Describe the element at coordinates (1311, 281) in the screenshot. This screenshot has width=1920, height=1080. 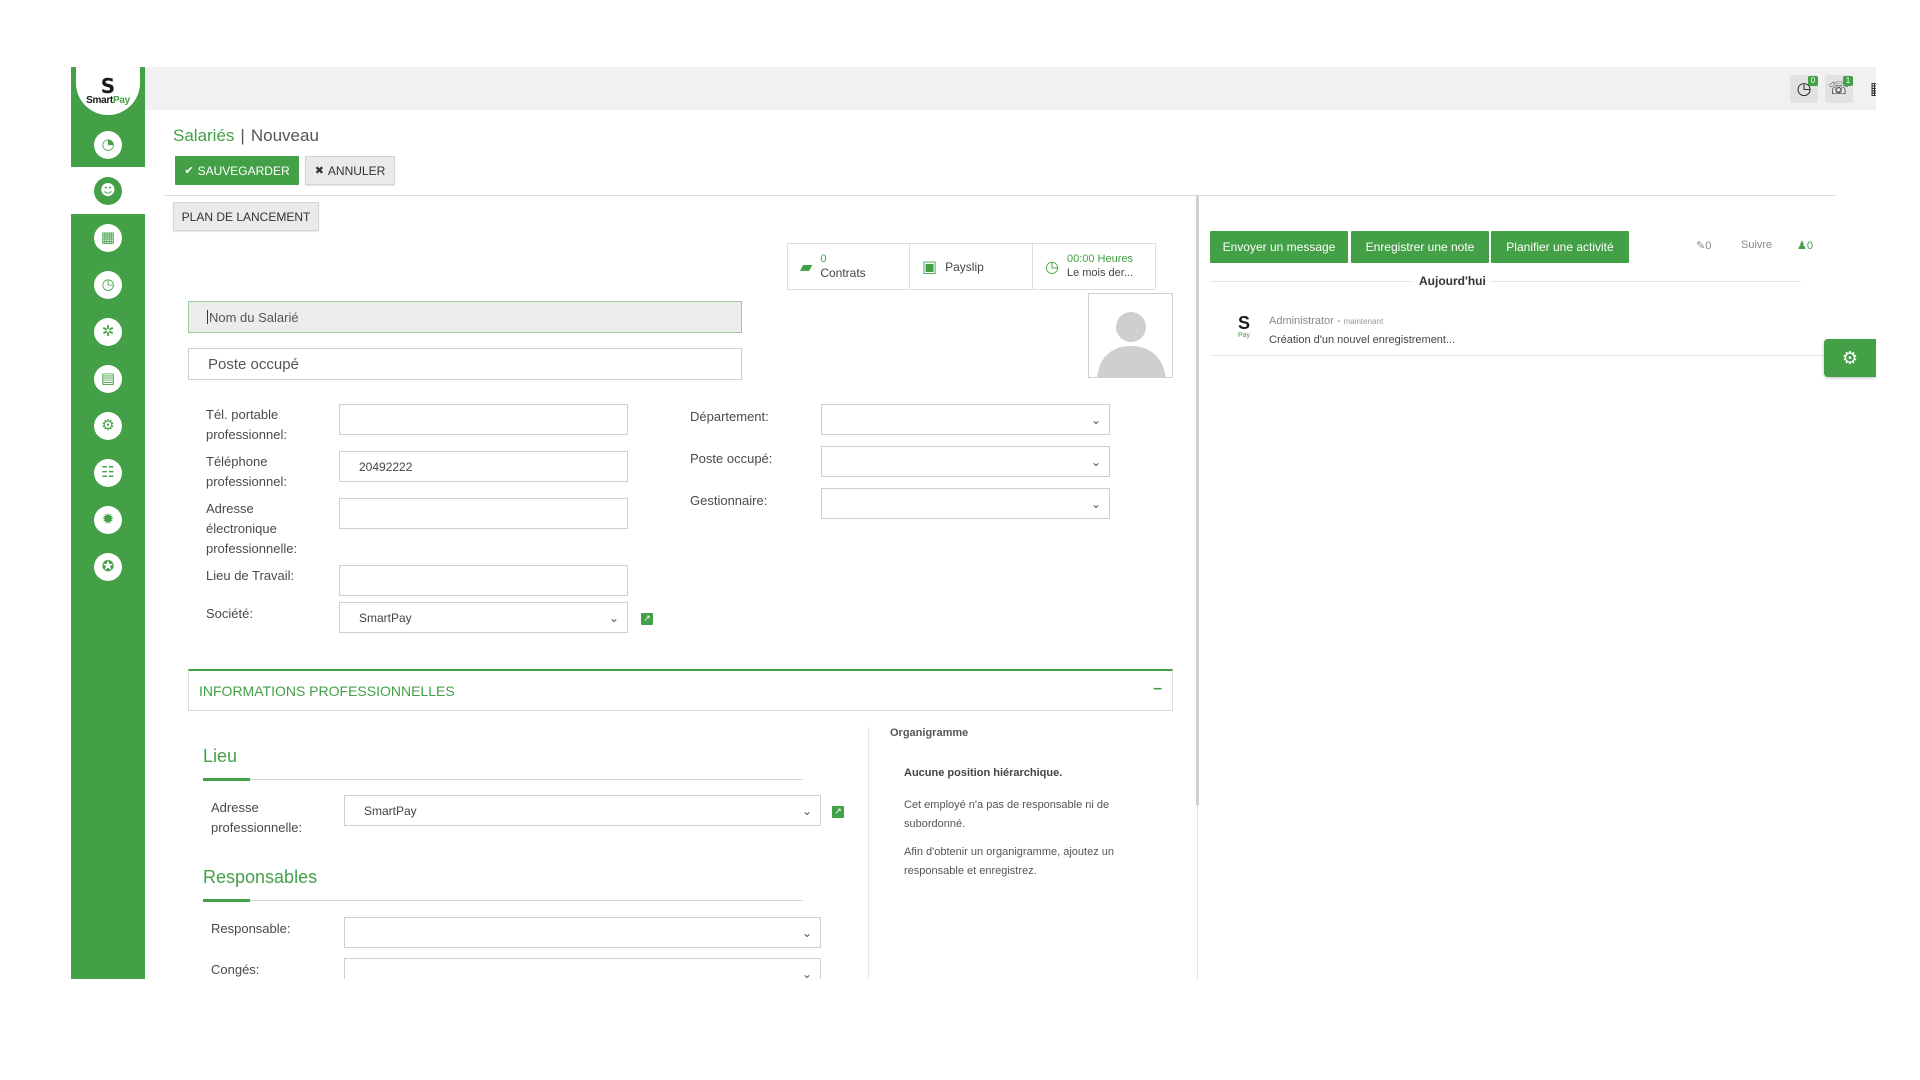
I see `today-divider-left` at that location.